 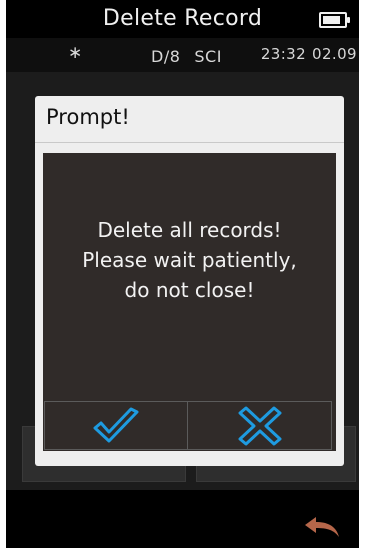 What do you see at coordinates (166, 56) in the screenshot?
I see `geometry-mode: D/8` at bounding box center [166, 56].